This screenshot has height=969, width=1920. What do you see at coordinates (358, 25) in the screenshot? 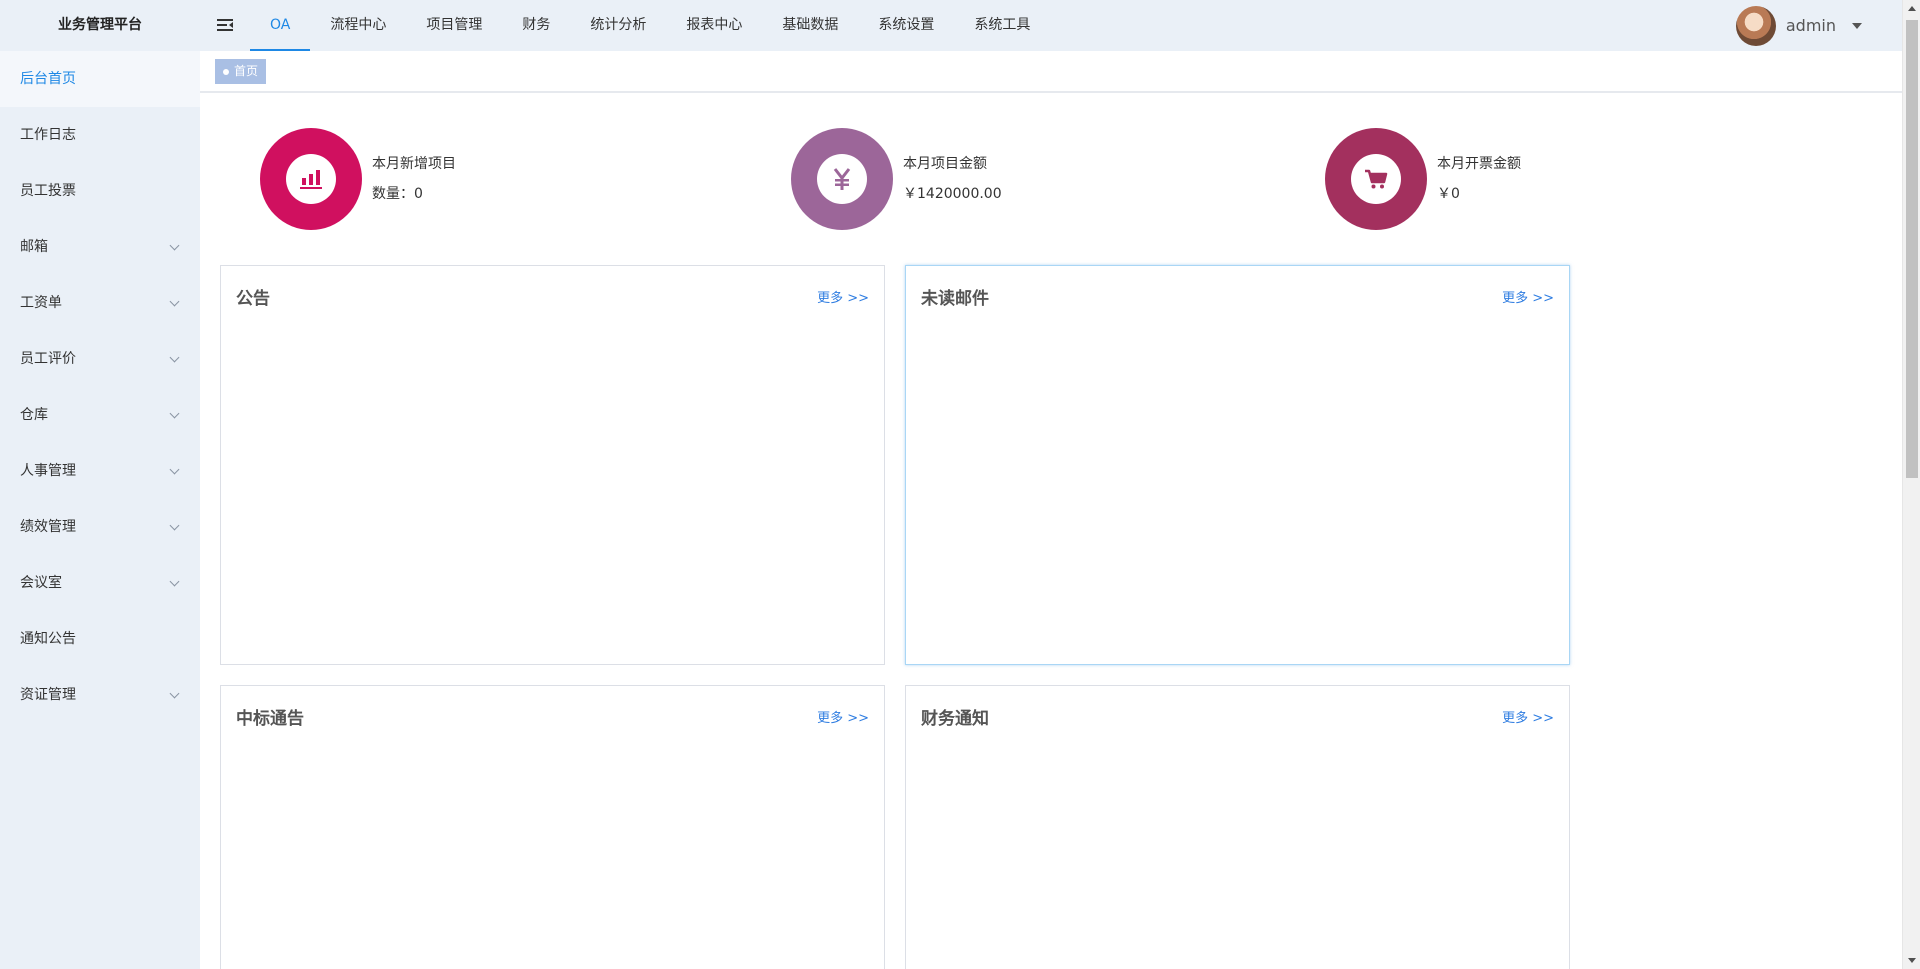
I see `nav-process-center: 流程中心` at bounding box center [358, 25].